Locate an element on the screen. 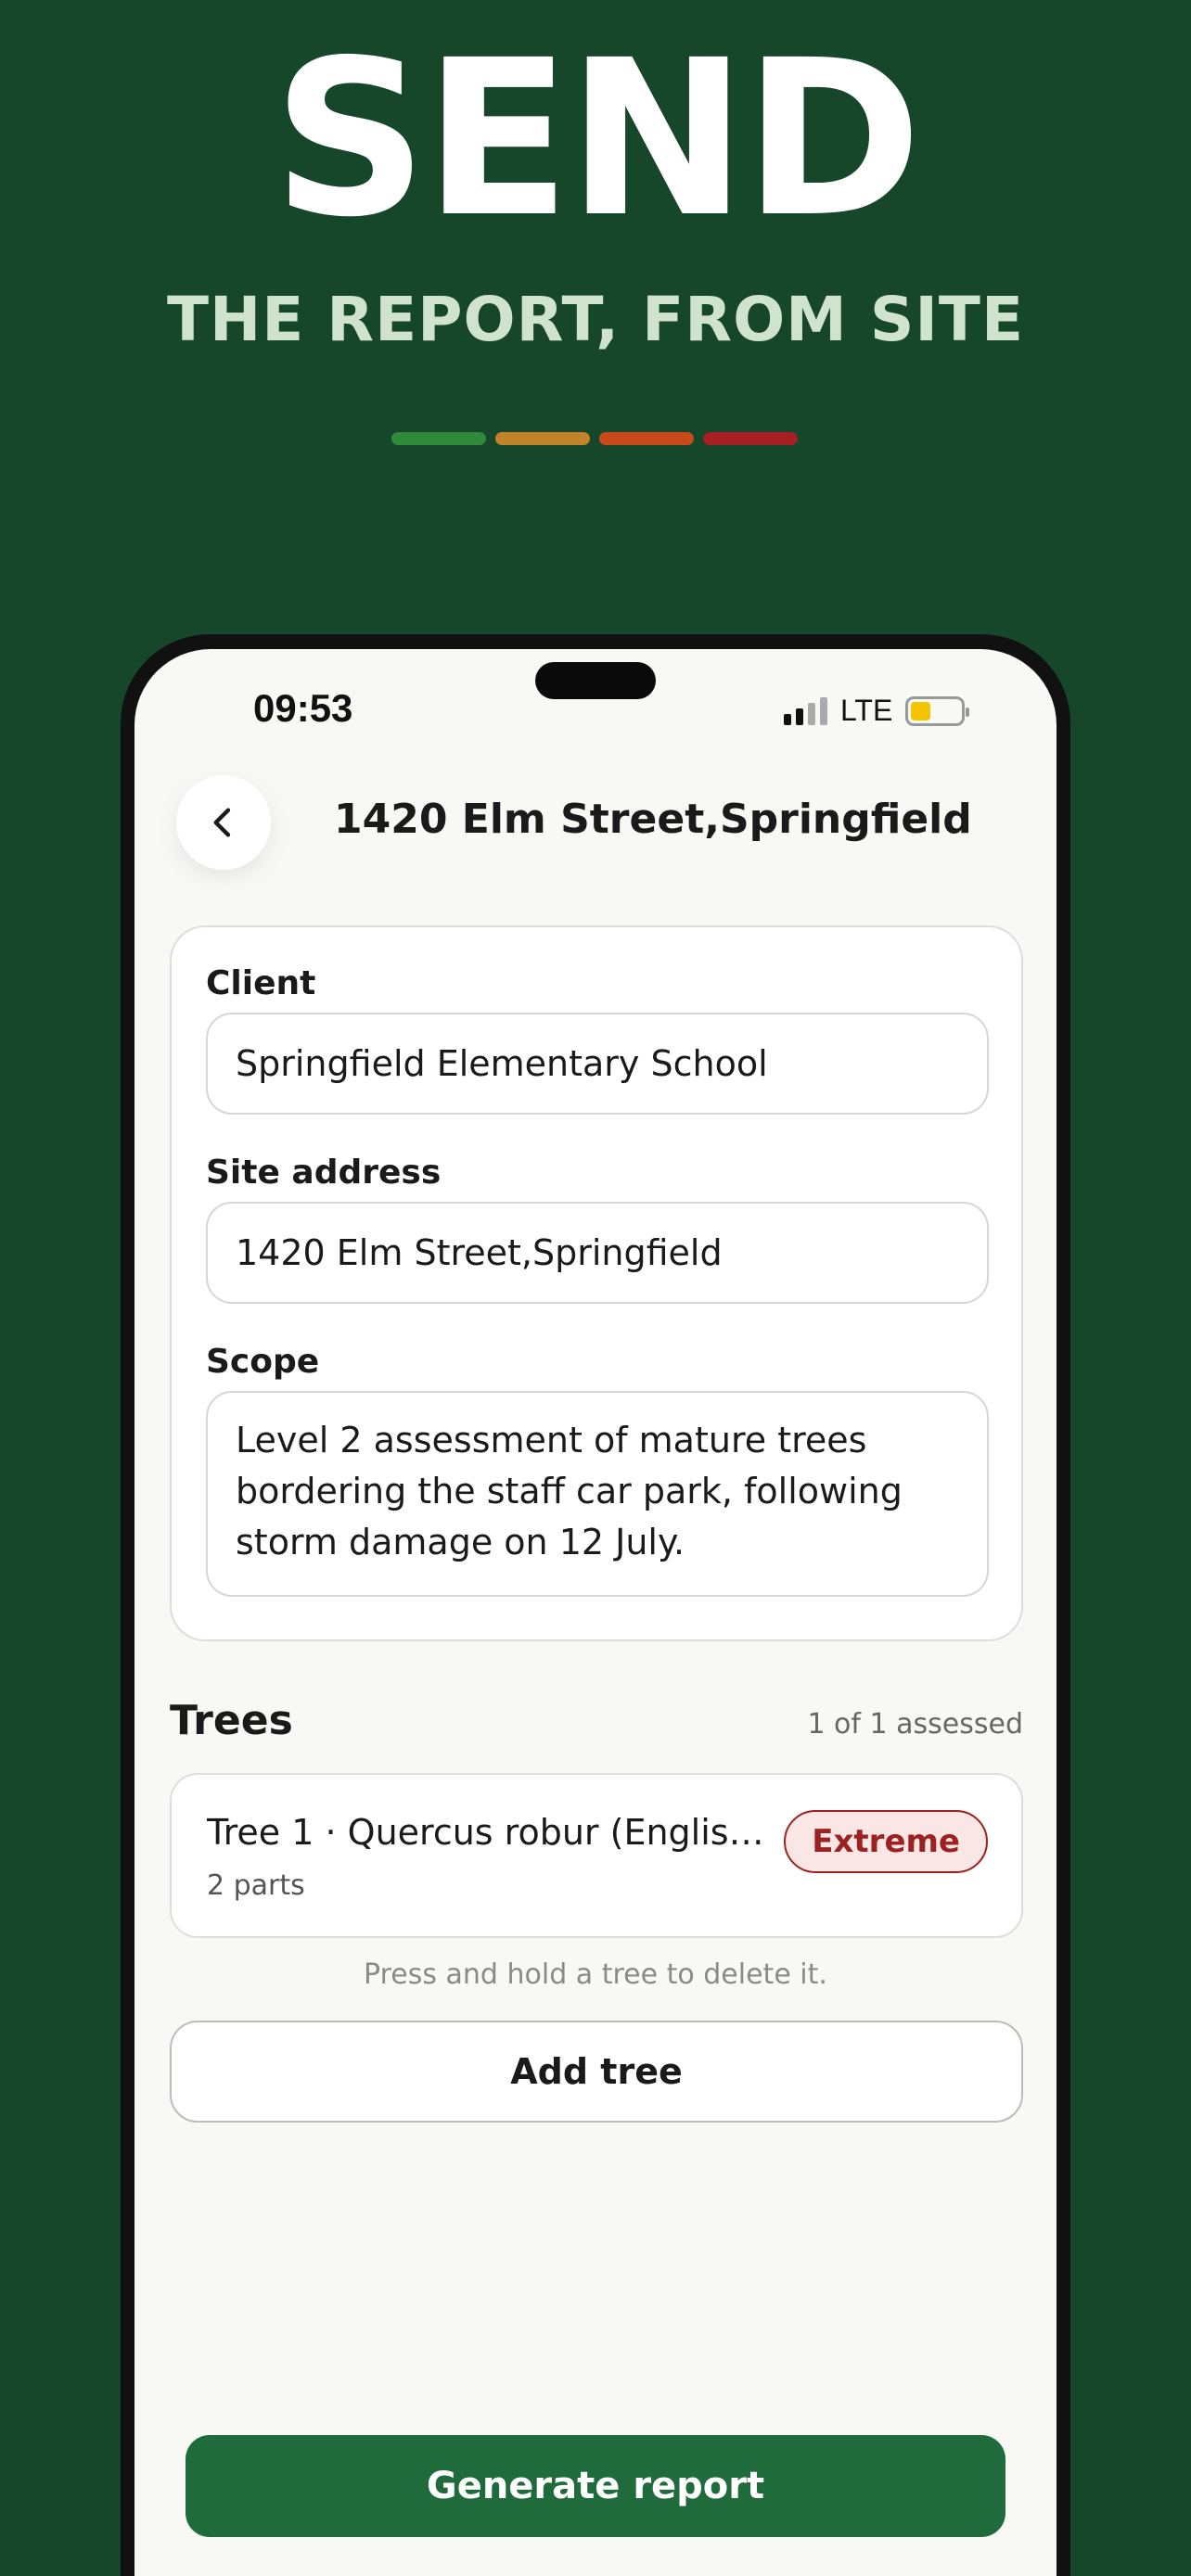  status-time: 09:53 is located at coordinates (303, 708).